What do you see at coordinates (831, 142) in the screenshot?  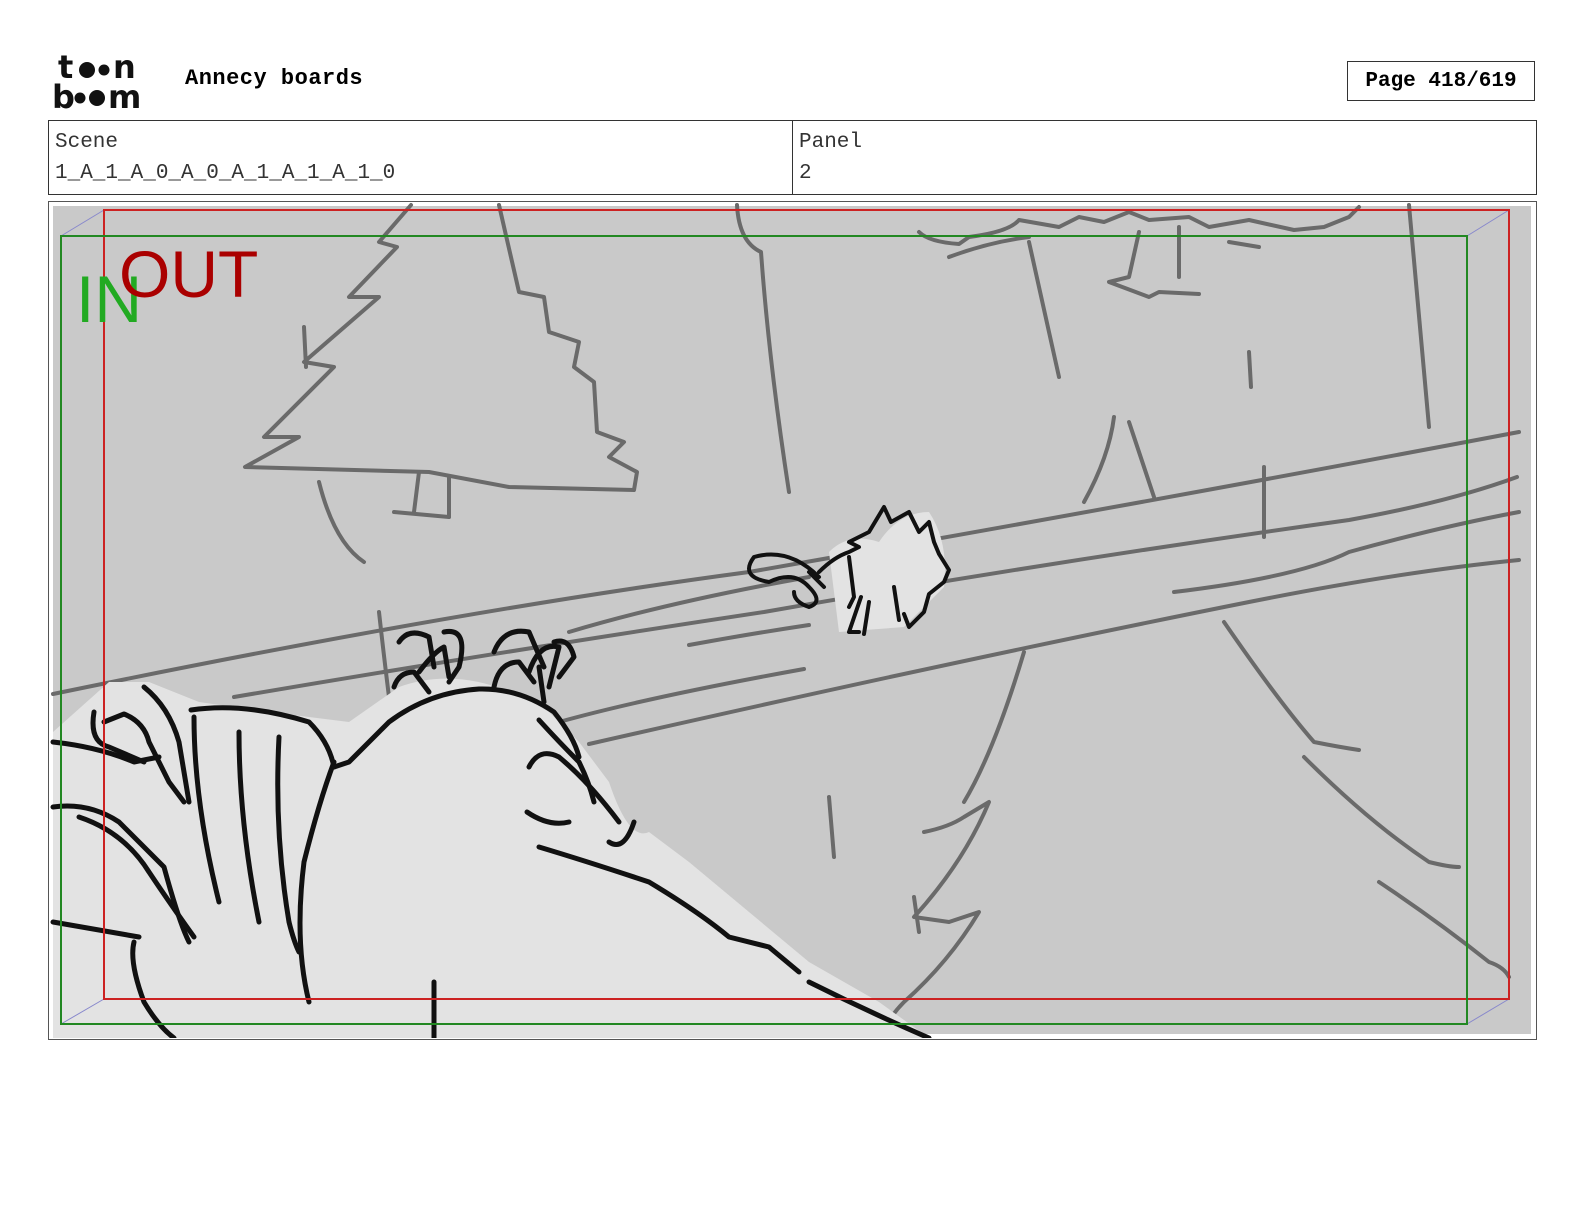 I see `panel-label: Panel` at bounding box center [831, 142].